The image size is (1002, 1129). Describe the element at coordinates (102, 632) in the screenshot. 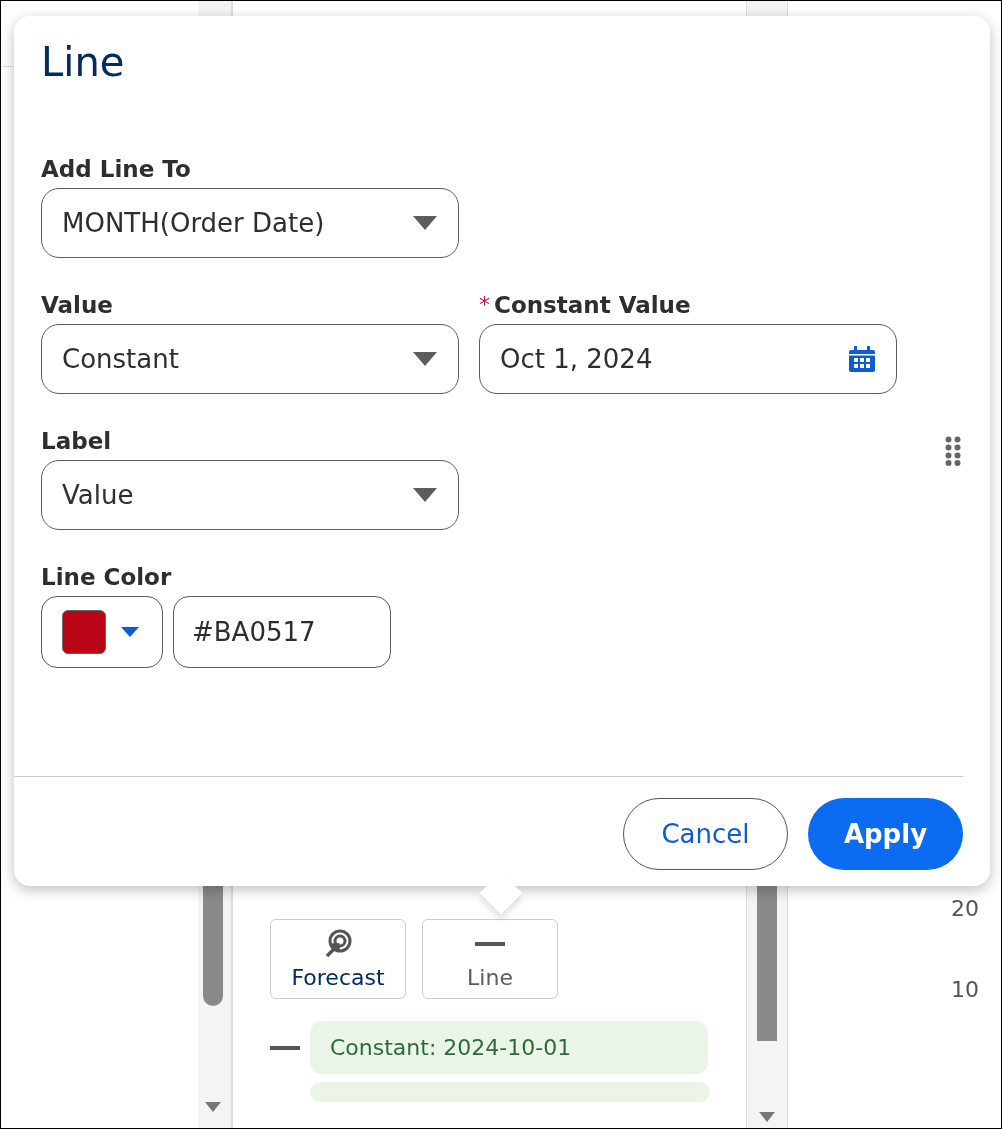

I see `color-picker-button` at that location.